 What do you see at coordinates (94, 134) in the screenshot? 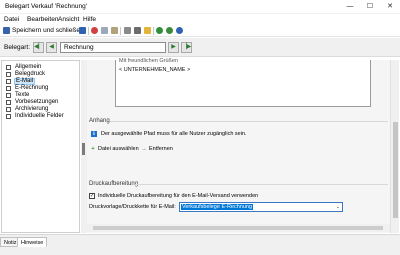
I see `info-icon: i` at bounding box center [94, 134].